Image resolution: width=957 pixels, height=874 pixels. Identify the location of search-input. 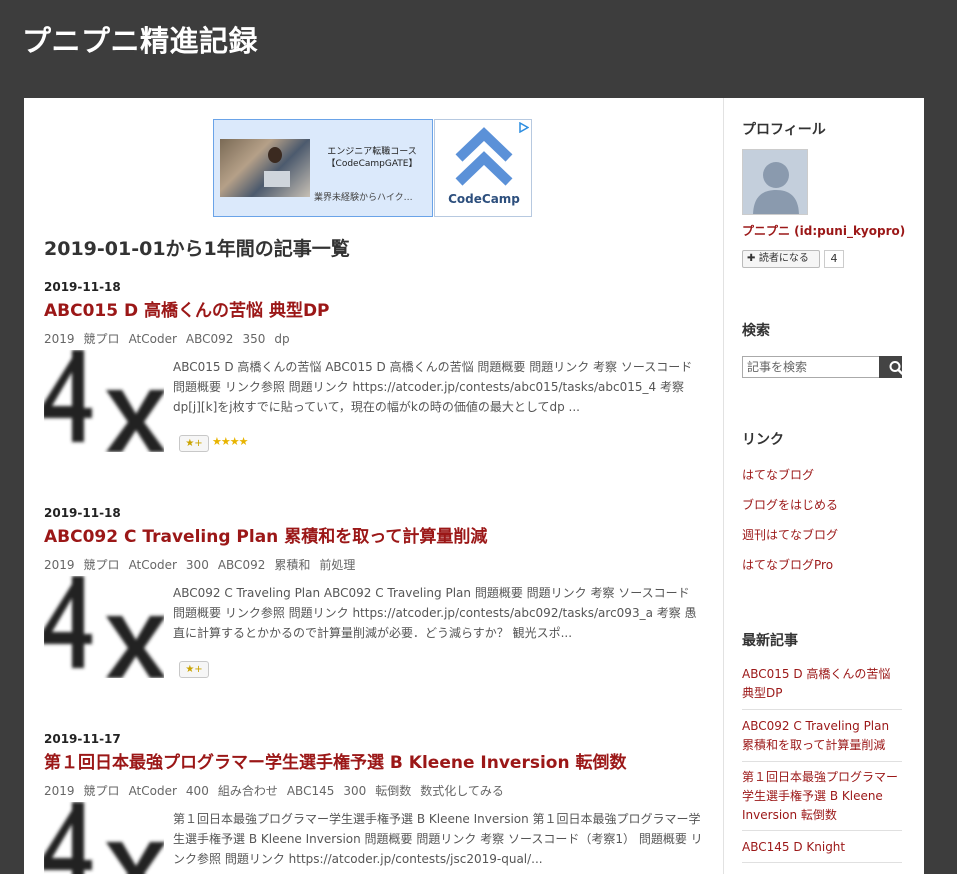
(811, 367).